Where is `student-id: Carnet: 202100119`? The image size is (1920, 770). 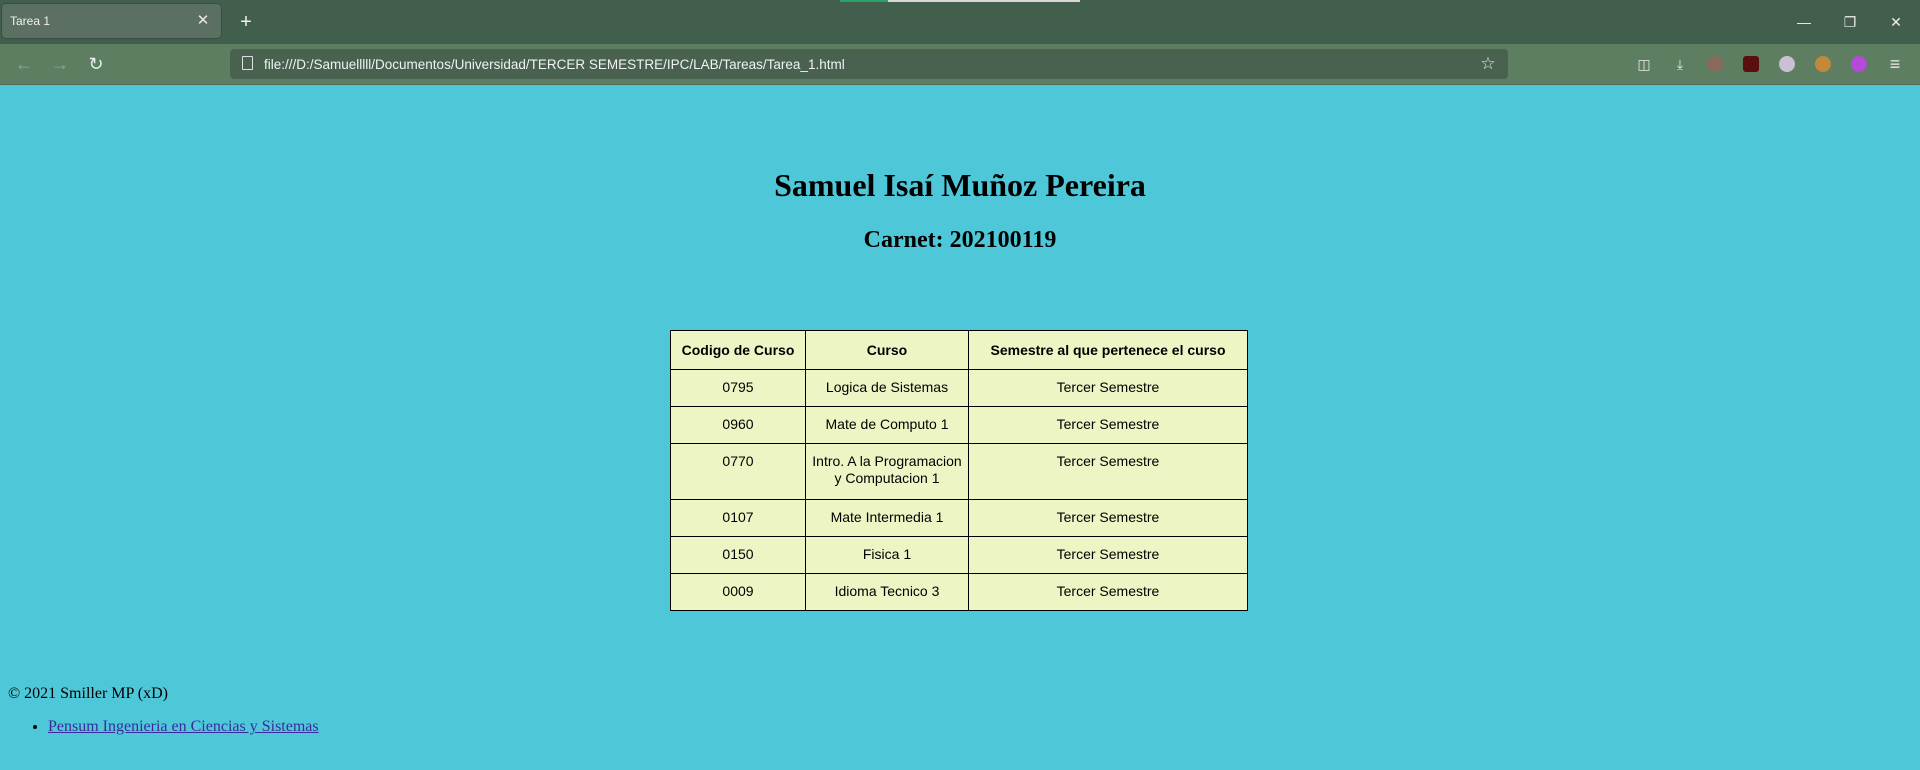
student-id: Carnet: 202100119 is located at coordinates (960, 240).